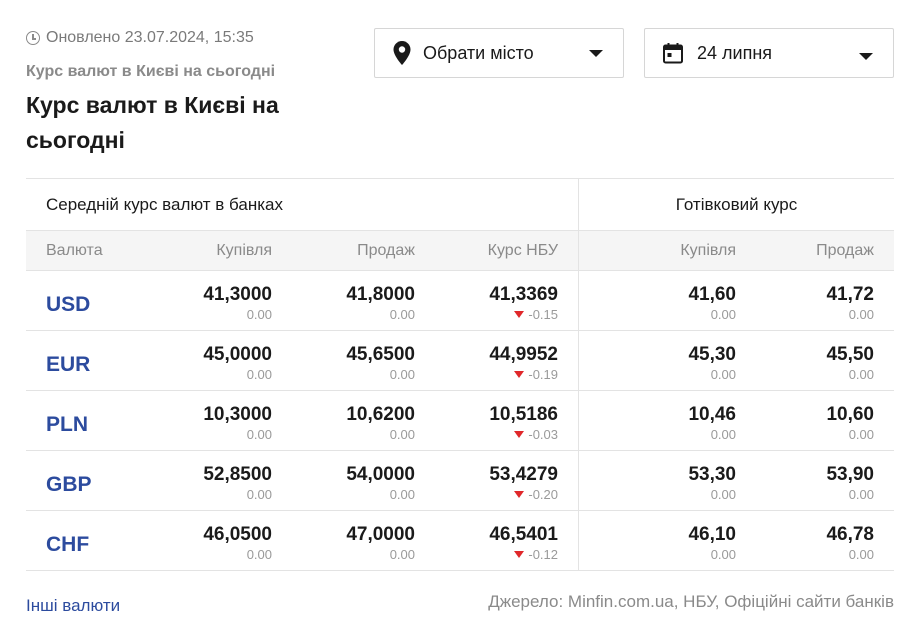  Describe the element at coordinates (486, 374) in the screenshot. I see `nbu-rate-cell-change: -0.19` at that location.